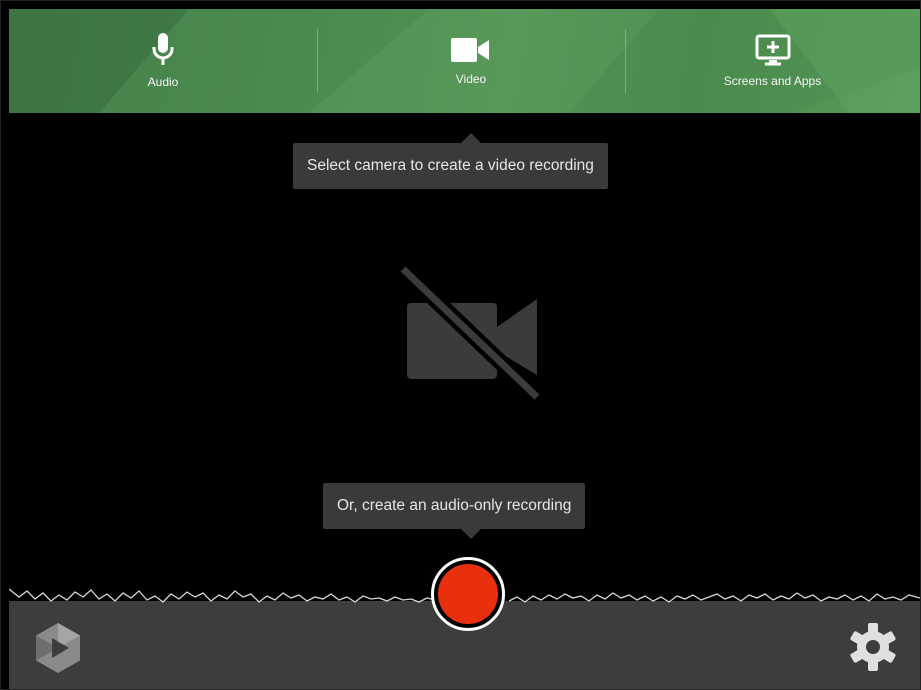  What do you see at coordinates (772, 81) in the screenshot?
I see `screens-label: Screens and Apps` at bounding box center [772, 81].